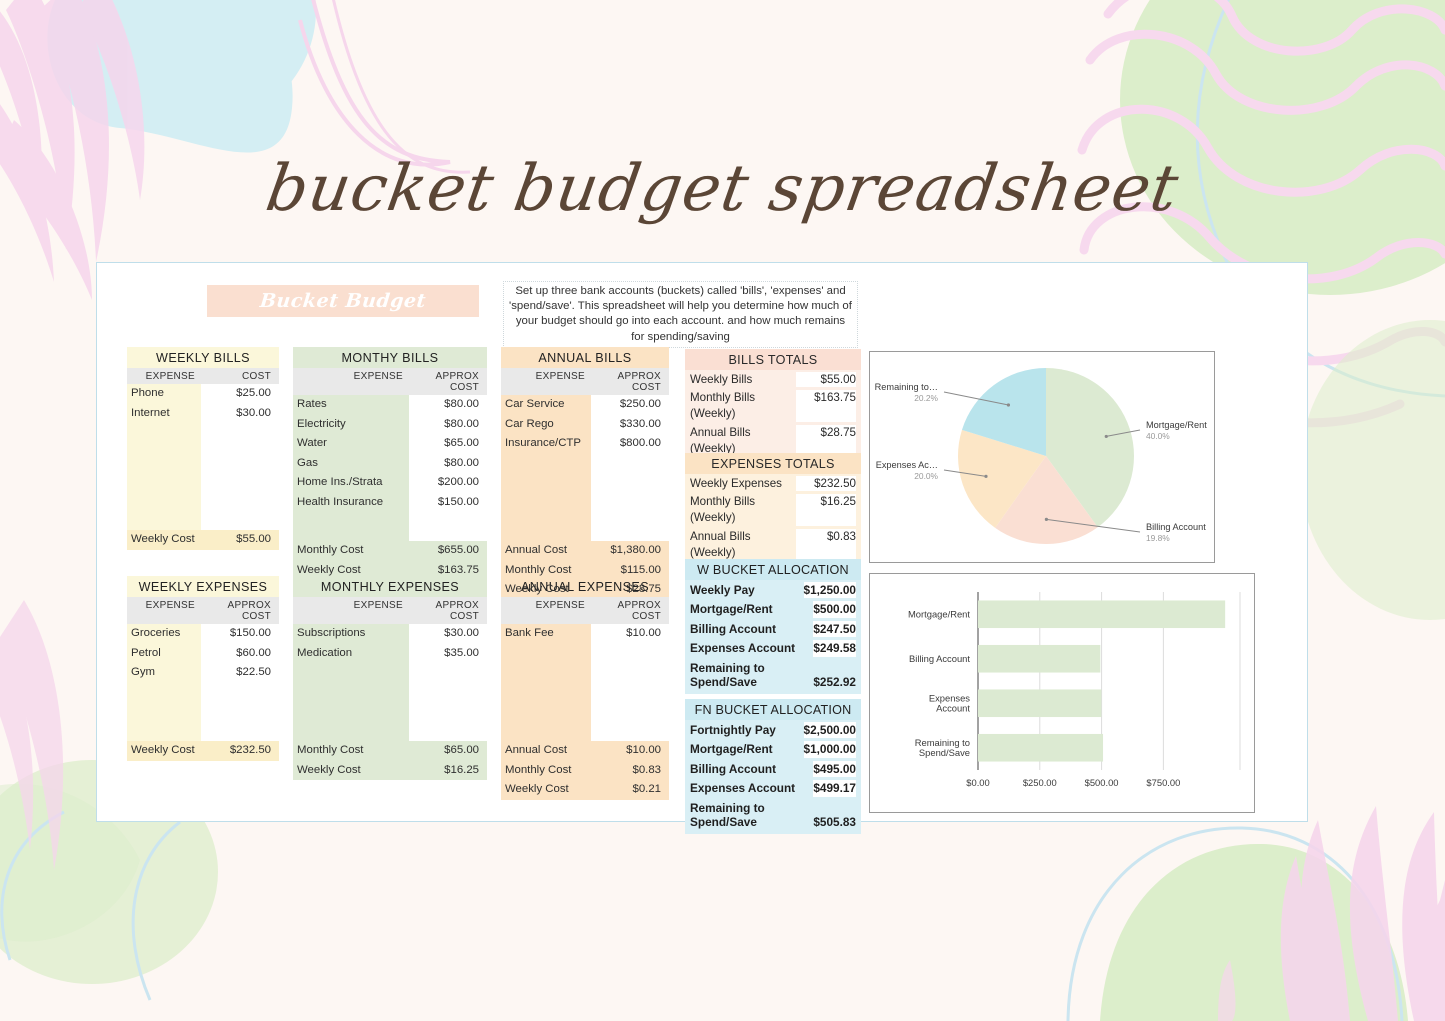 This screenshot has height=1021, width=1445. I want to click on row-label: Gym, so click(143, 672).